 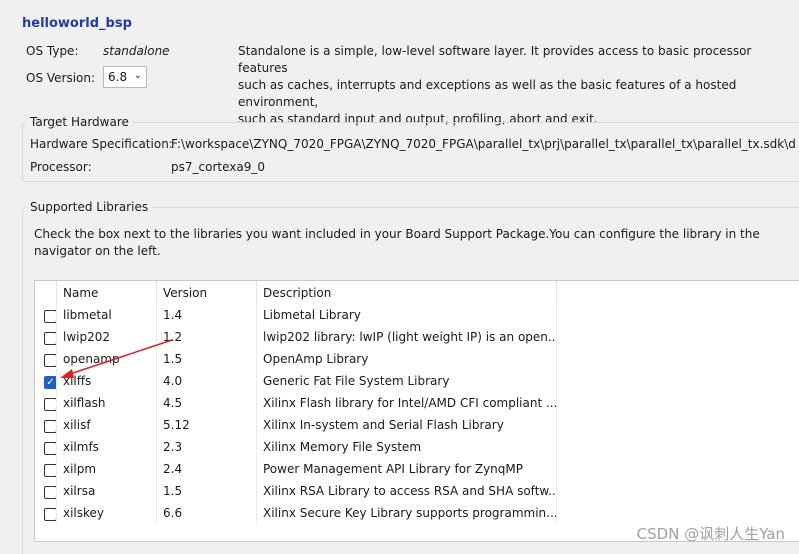 What do you see at coordinates (710, 534) in the screenshot?
I see `watermark: CSDN @讽刺人生Yan` at bounding box center [710, 534].